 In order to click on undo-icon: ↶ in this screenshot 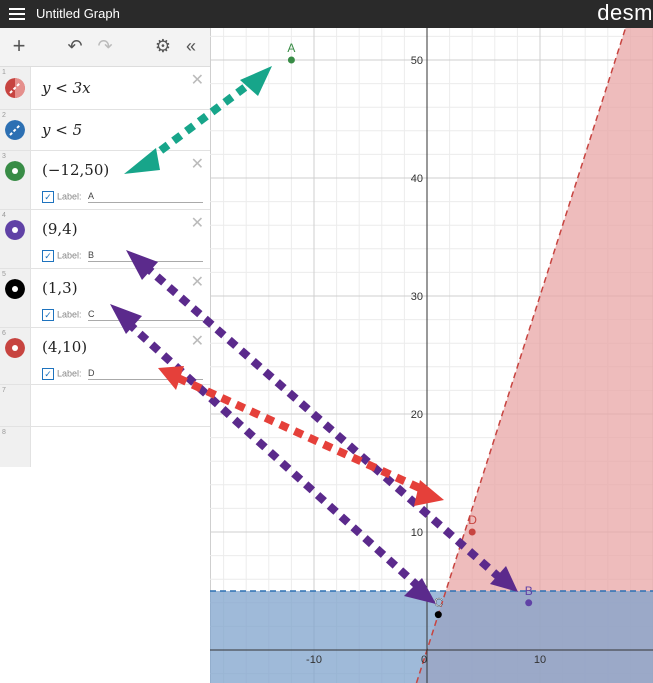, I will do `click(75, 46)`.